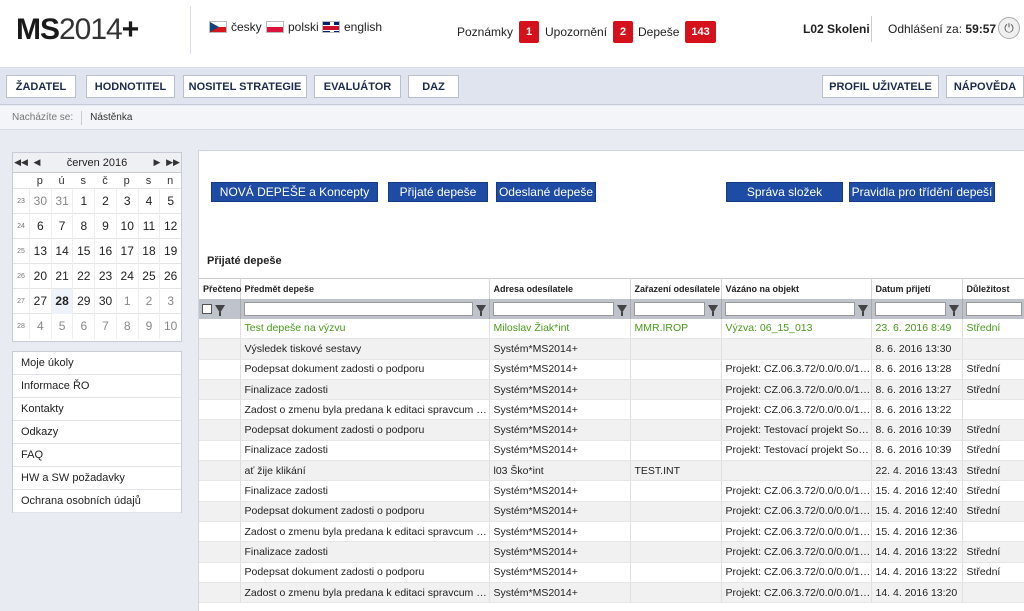 The image size is (1024, 611). Describe the element at coordinates (97, 386) in the screenshot. I see `side-menu-informace-ro: Informace ŘO` at that location.